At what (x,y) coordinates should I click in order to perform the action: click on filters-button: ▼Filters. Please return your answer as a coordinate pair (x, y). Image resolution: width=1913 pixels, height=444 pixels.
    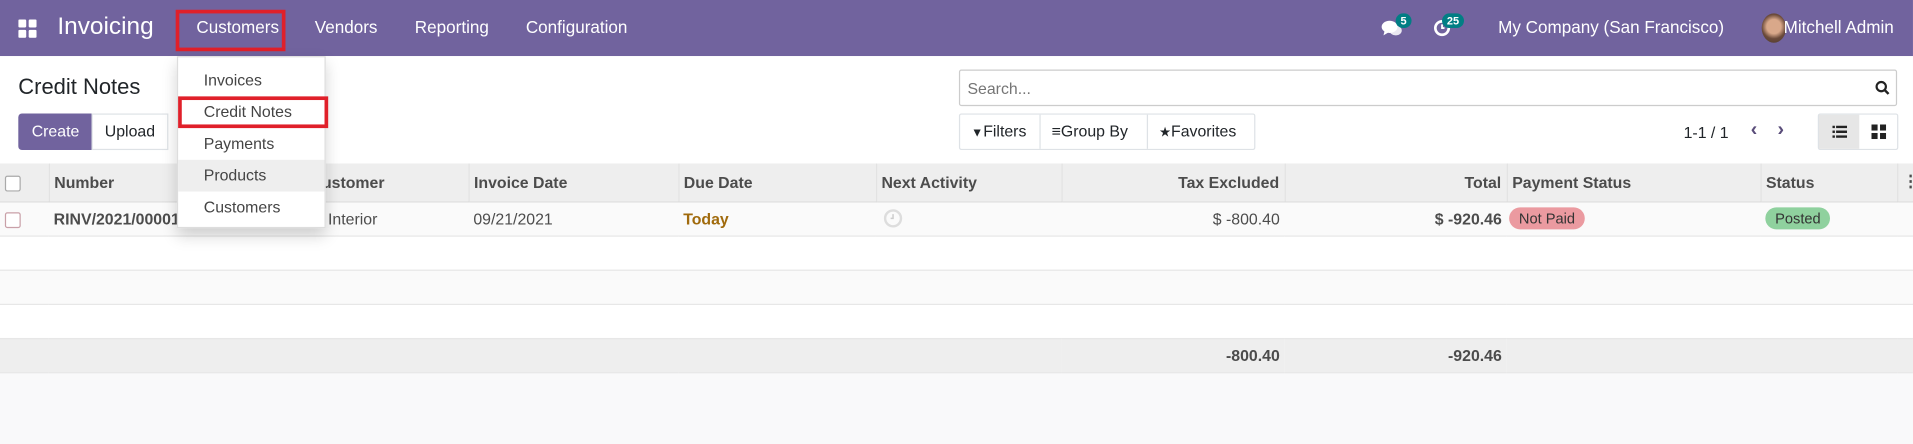
    Looking at the image, I should click on (1000, 131).